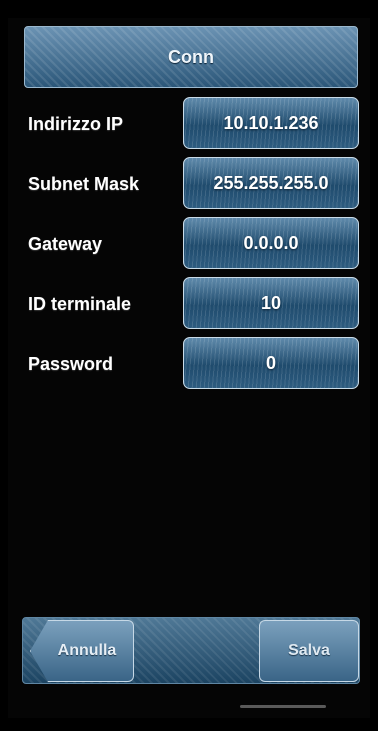  What do you see at coordinates (71, 364) in the screenshot?
I see `password-label: Password` at bounding box center [71, 364].